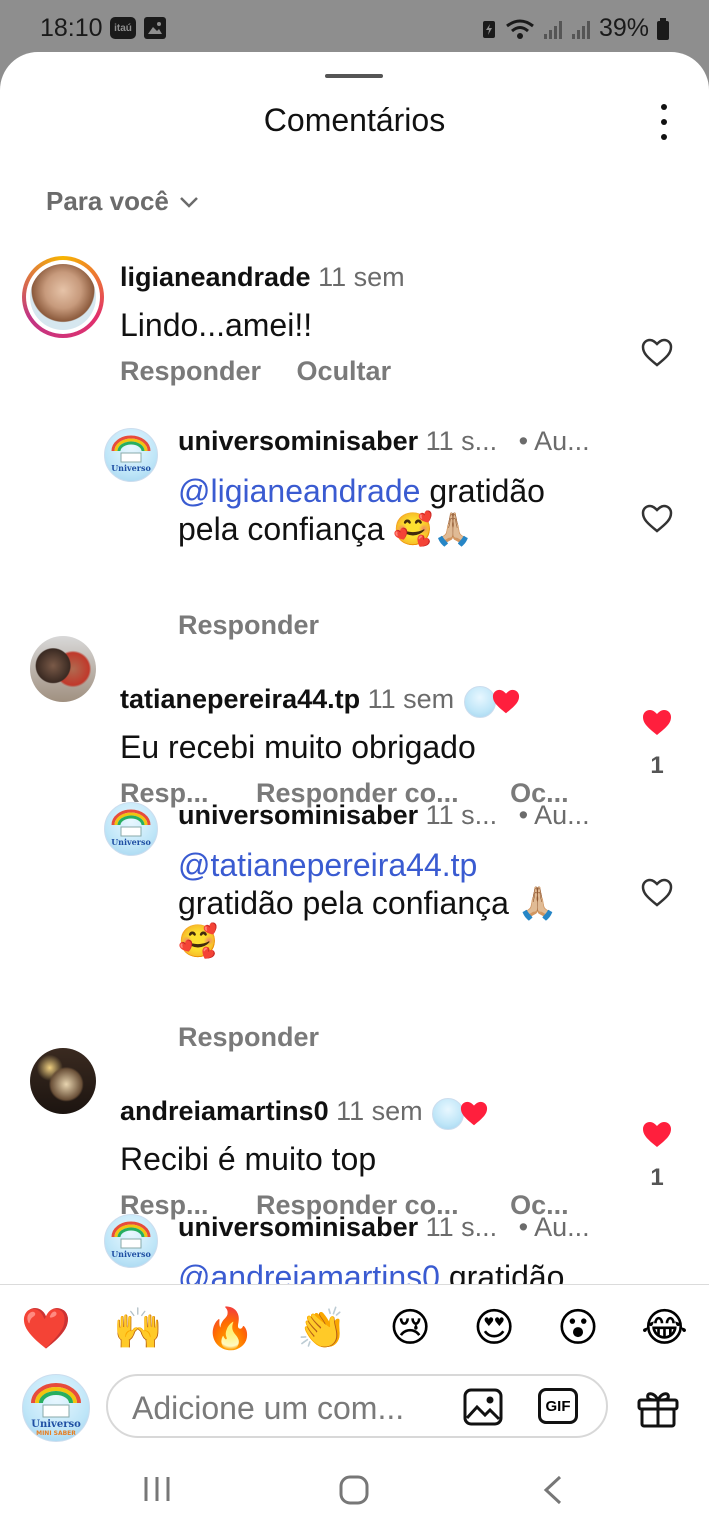 The image size is (709, 1536). What do you see at coordinates (344, 371) in the screenshot?
I see `hide-button: Ocultar` at bounding box center [344, 371].